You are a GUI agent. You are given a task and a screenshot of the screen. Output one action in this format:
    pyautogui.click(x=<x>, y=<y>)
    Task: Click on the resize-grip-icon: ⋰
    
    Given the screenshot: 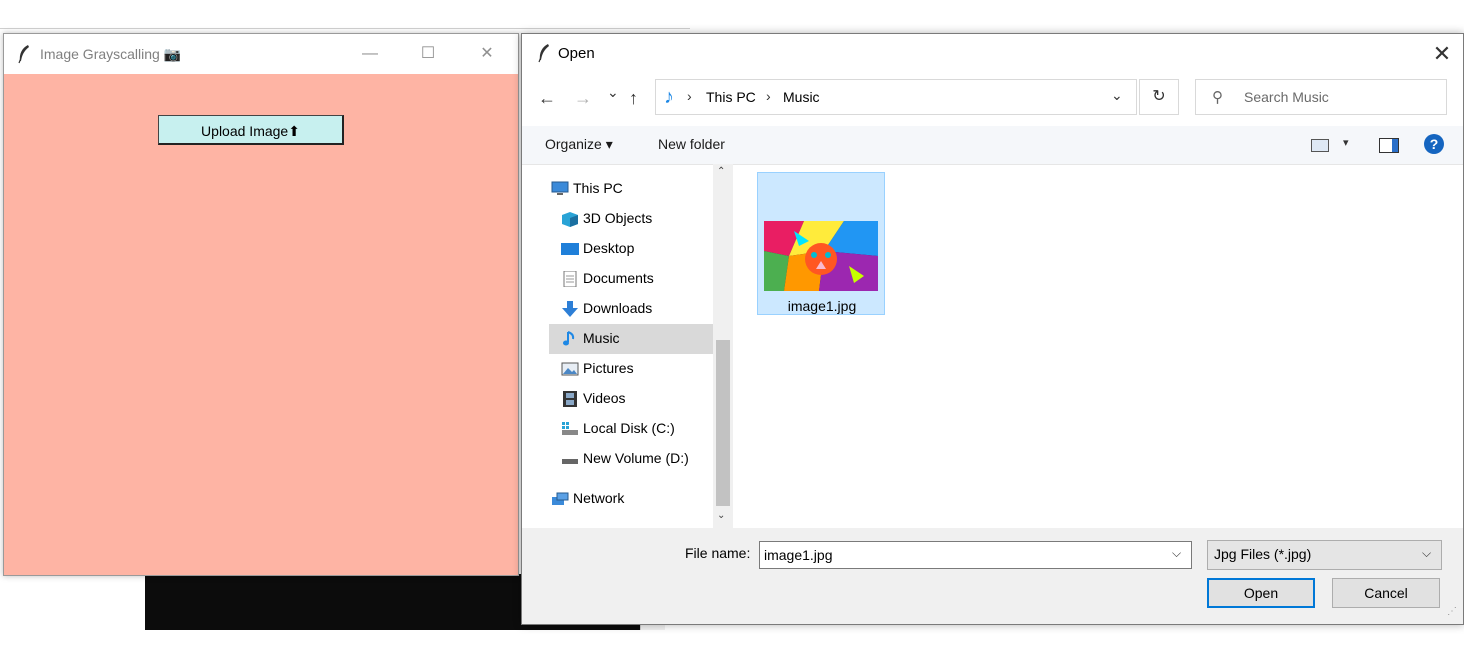 What is the action you would take?
    pyautogui.click(x=1452, y=611)
    